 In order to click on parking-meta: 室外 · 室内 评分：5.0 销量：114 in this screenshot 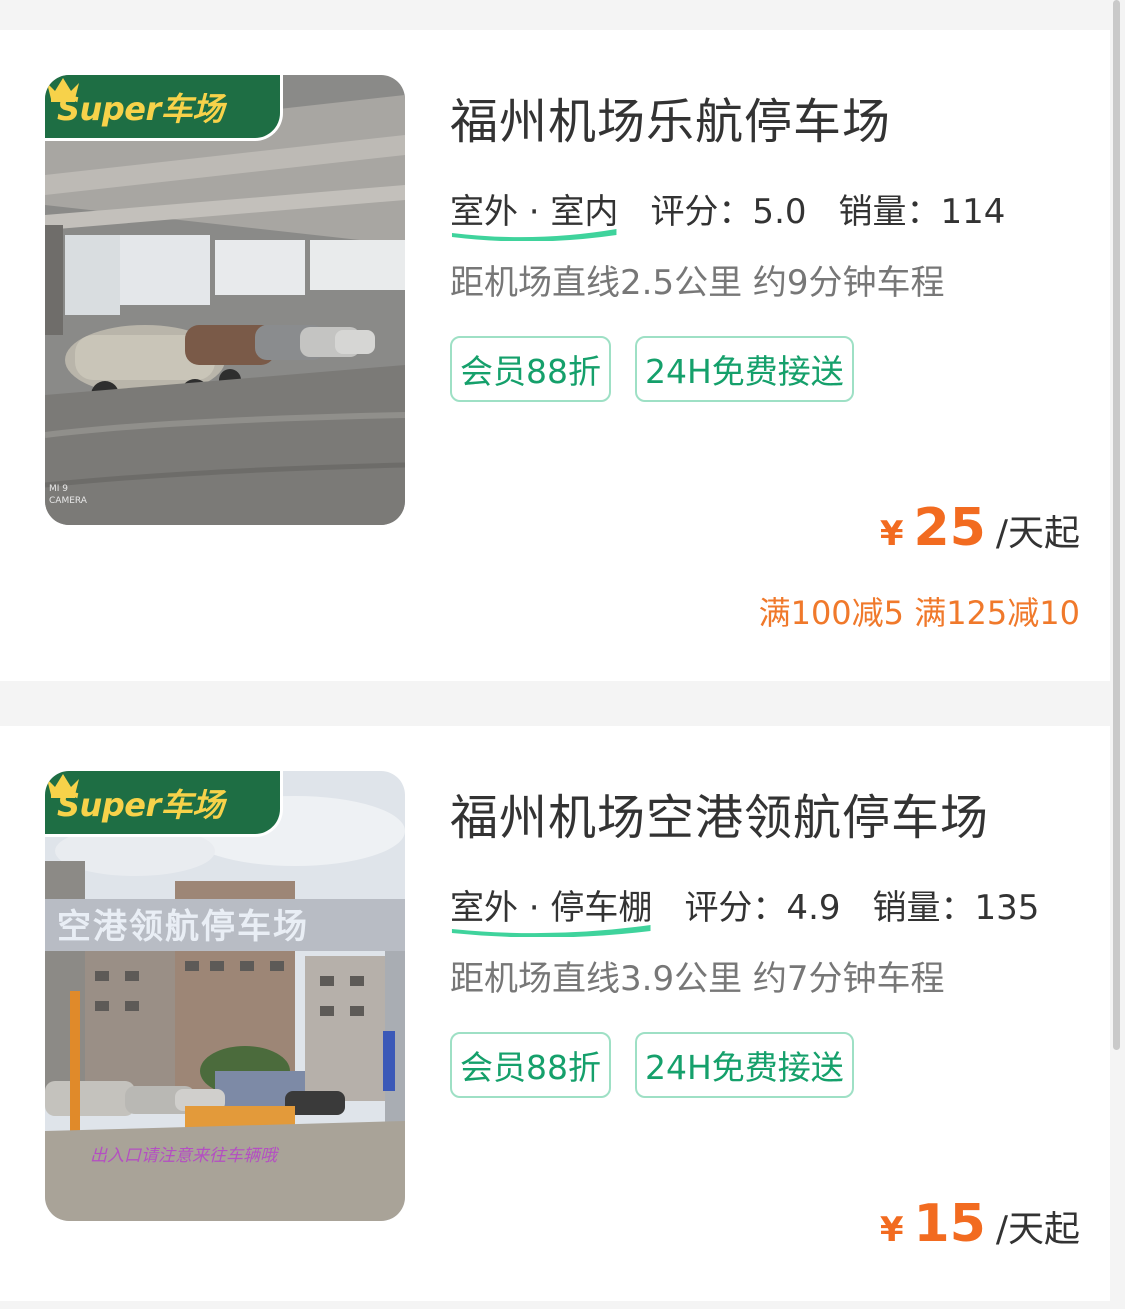, I will do `click(728, 212)`.